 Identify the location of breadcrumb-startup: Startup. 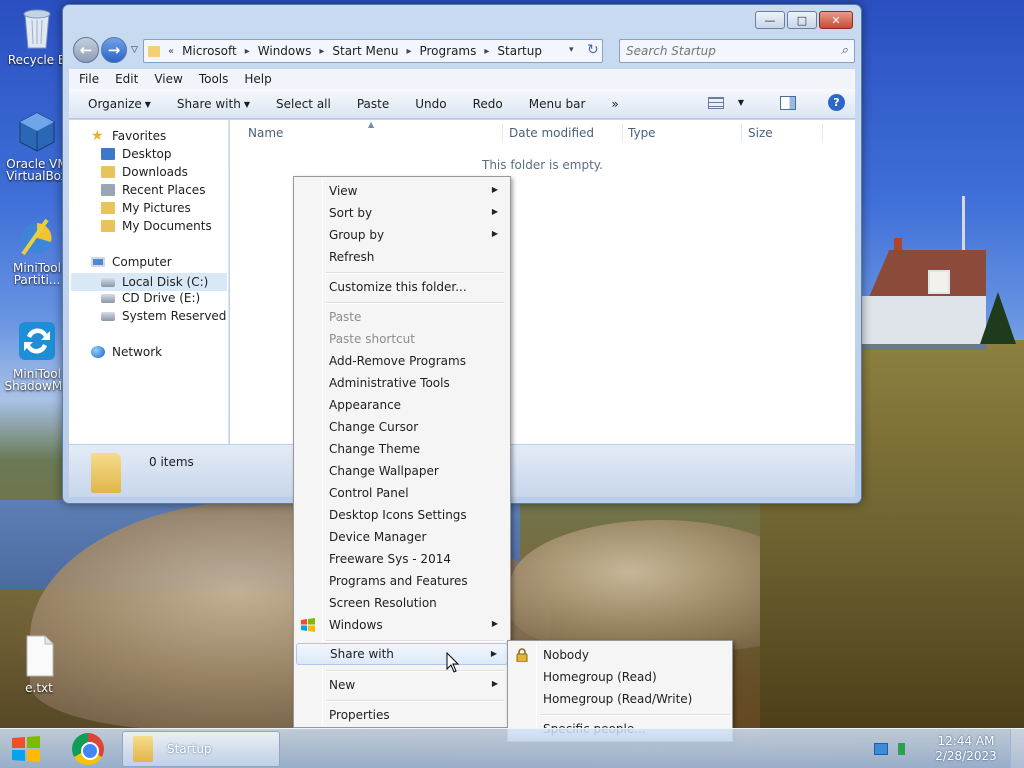
(519, 51).